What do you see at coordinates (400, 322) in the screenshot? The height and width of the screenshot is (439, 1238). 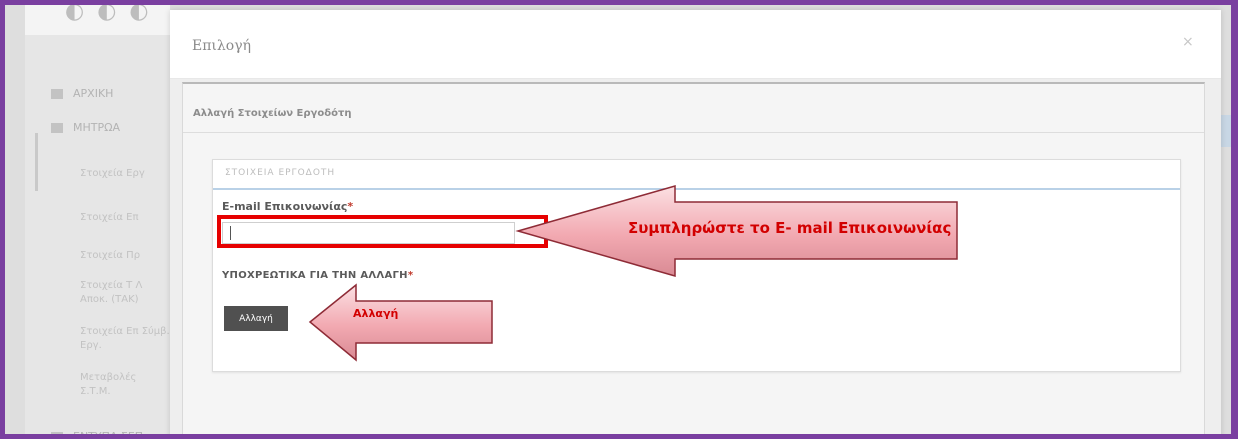 I see `button-arrow-icon` at bounding box center [400, 322].